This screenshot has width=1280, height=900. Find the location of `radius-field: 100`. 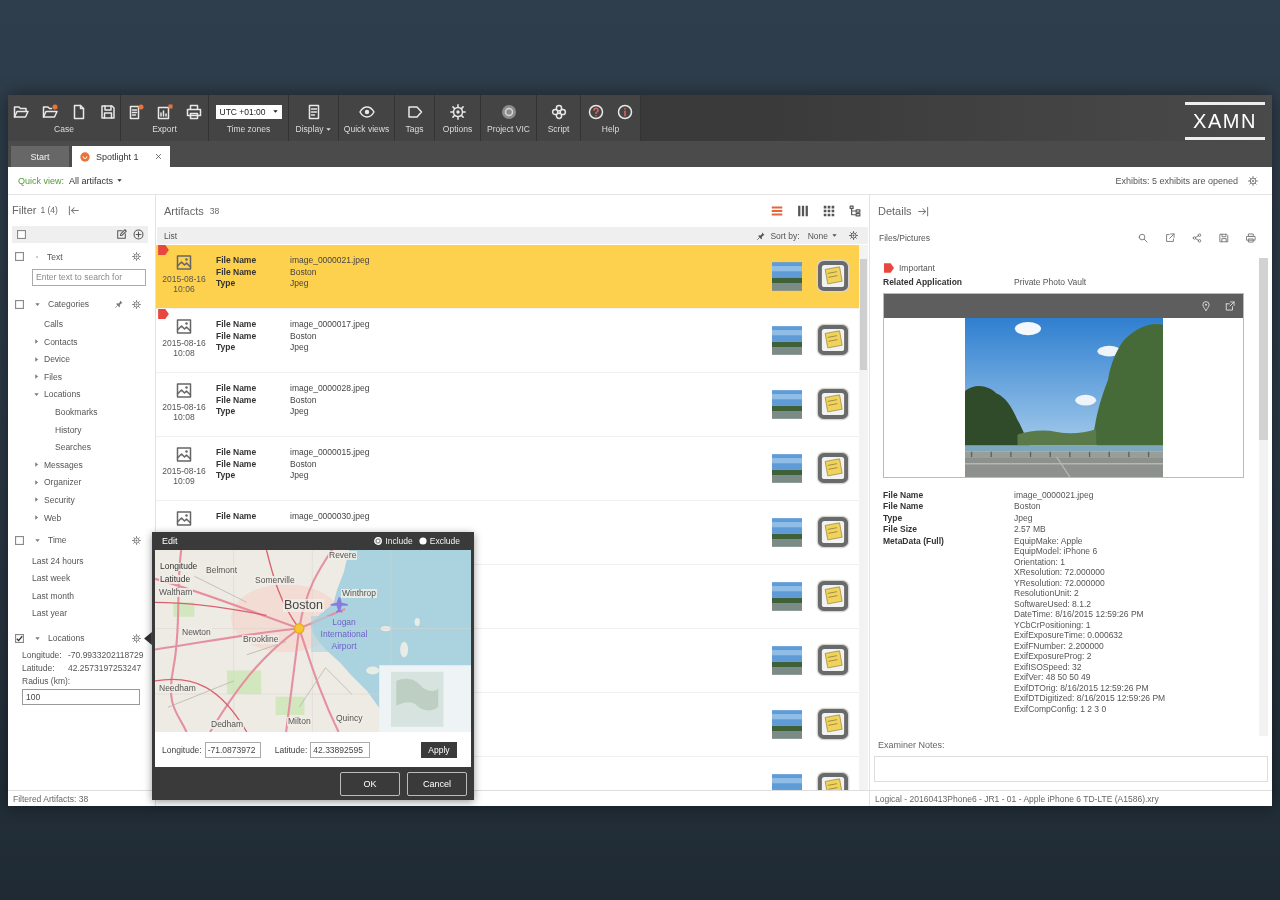

radius-field: 100 is located at coordinates (81, 696).